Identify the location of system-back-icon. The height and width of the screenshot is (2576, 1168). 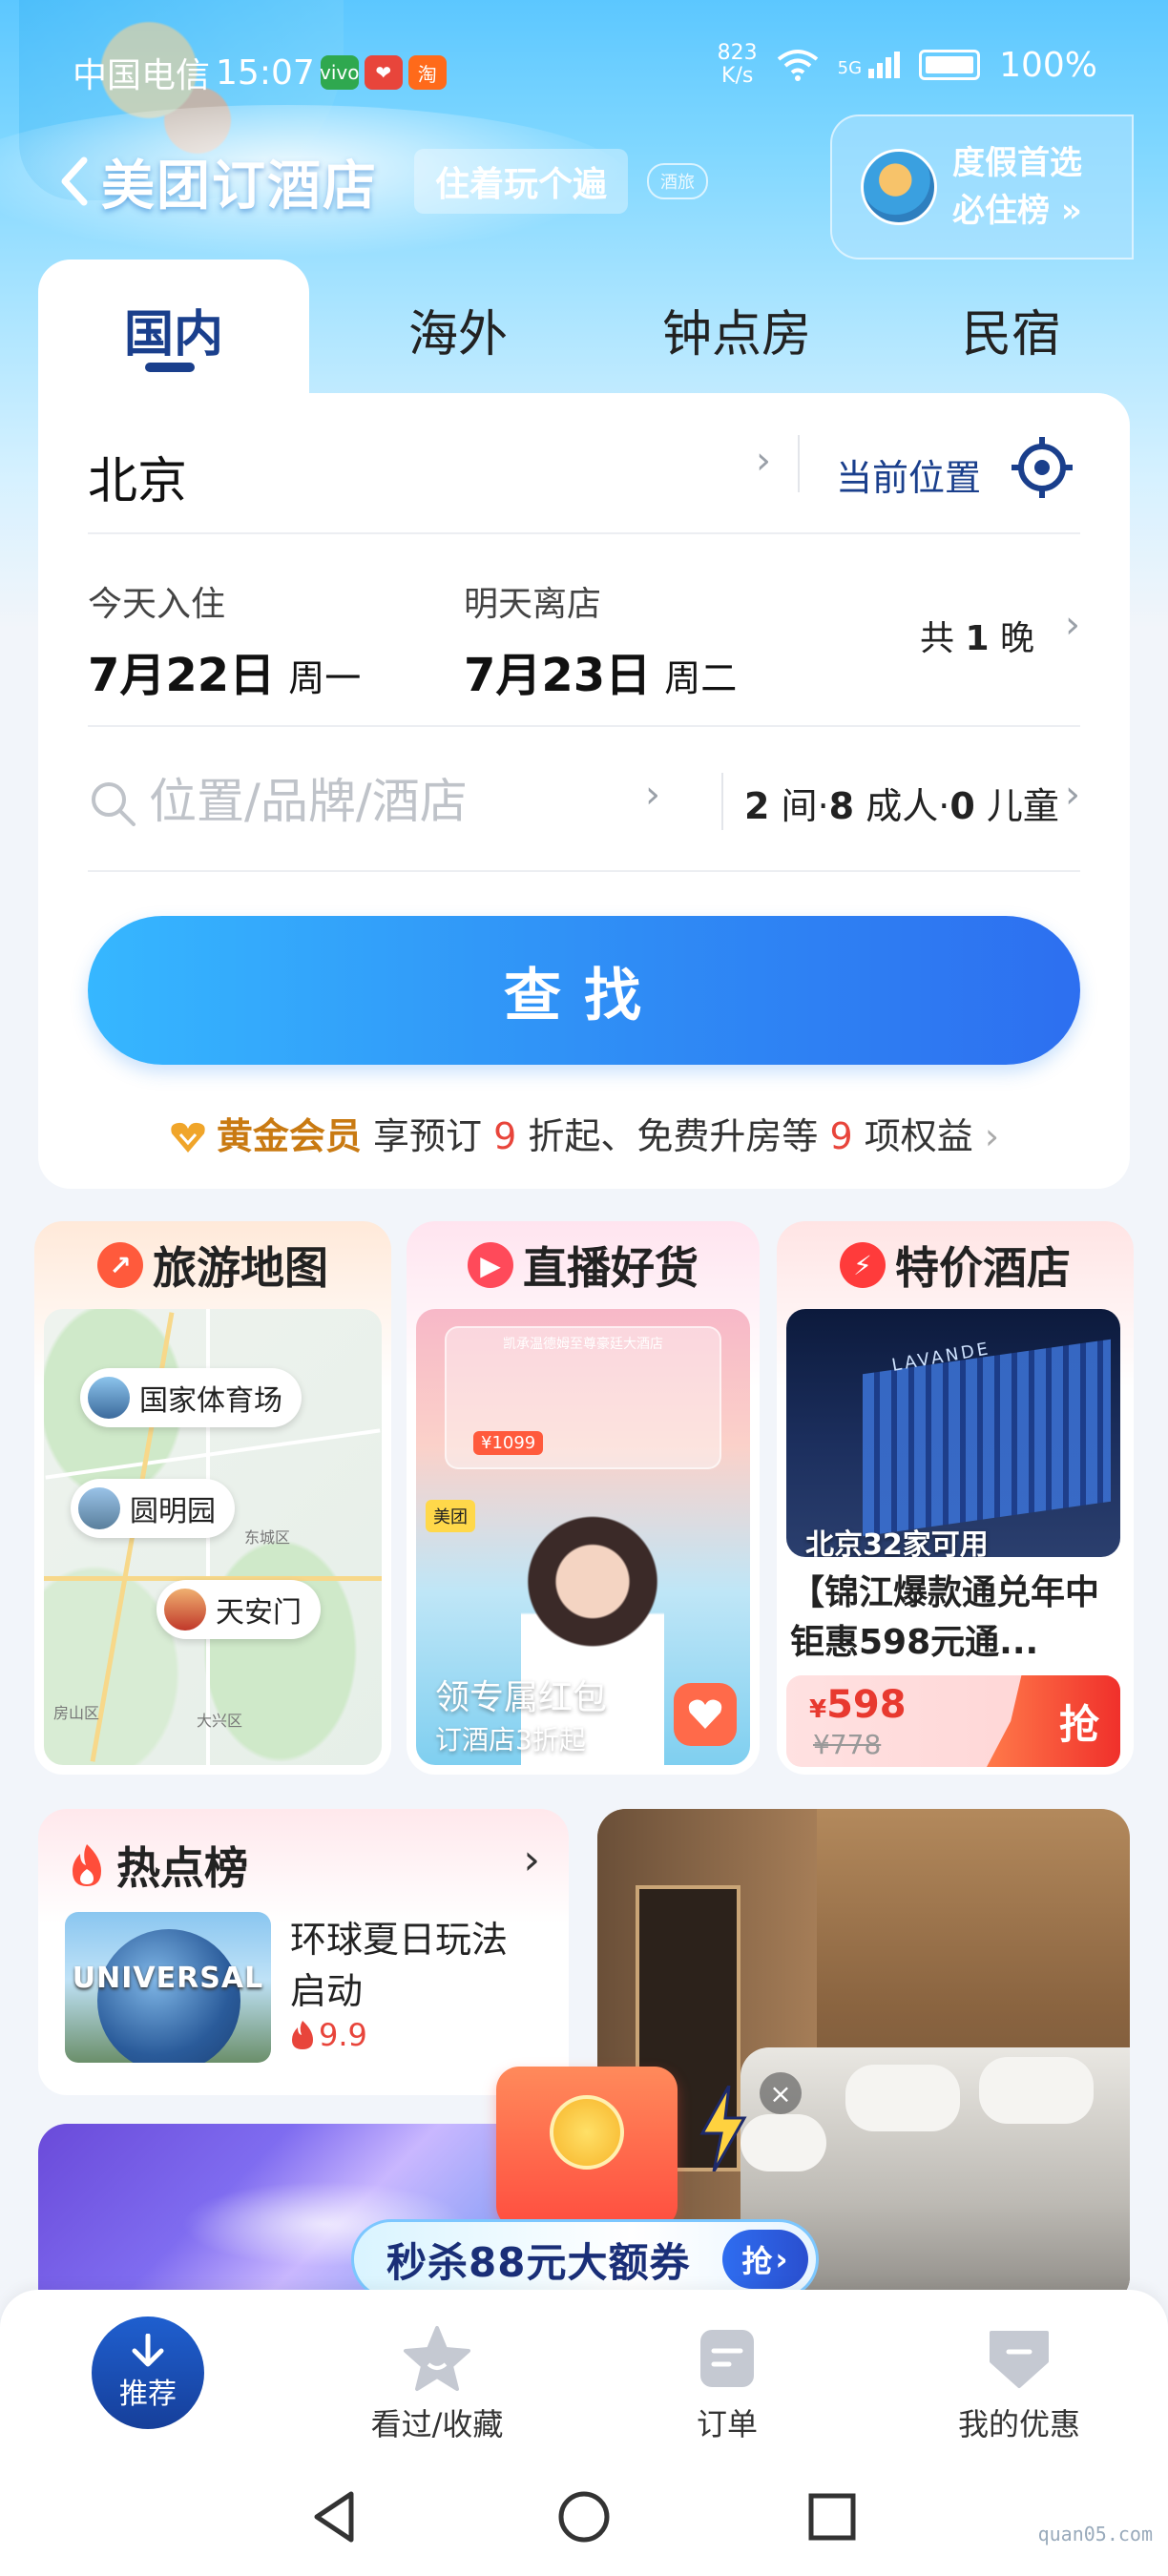
(335, 2516).